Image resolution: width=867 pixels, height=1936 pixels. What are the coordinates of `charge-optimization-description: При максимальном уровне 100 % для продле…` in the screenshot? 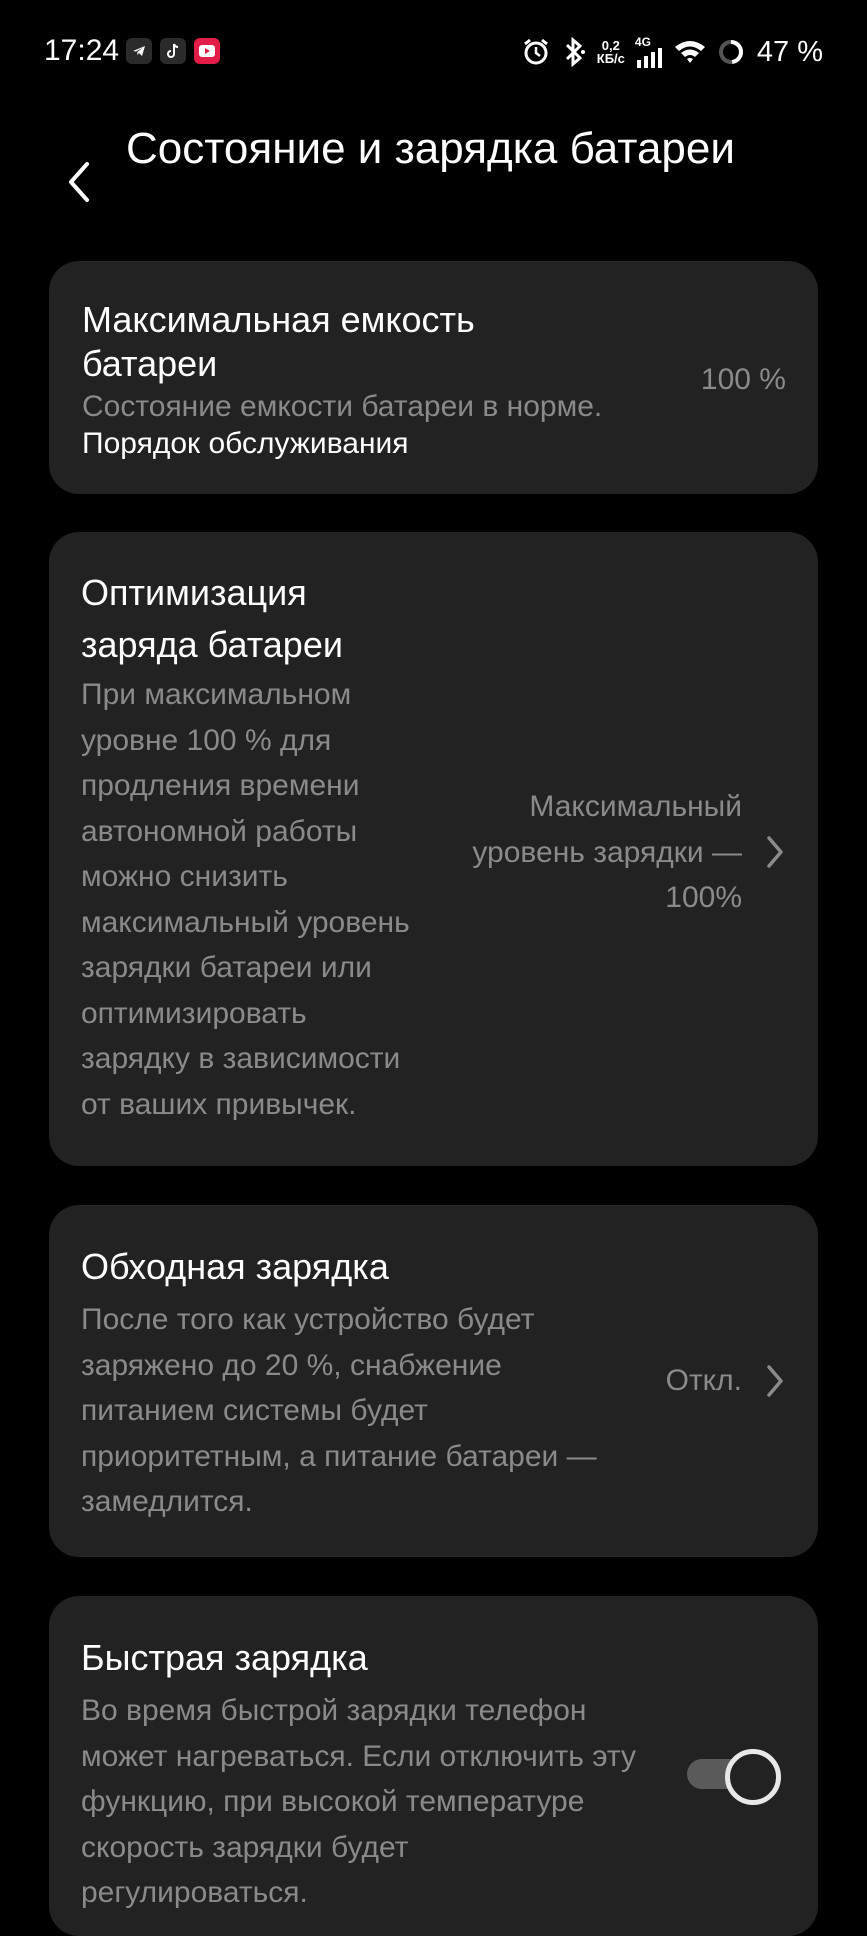 It's located at (245, 899).